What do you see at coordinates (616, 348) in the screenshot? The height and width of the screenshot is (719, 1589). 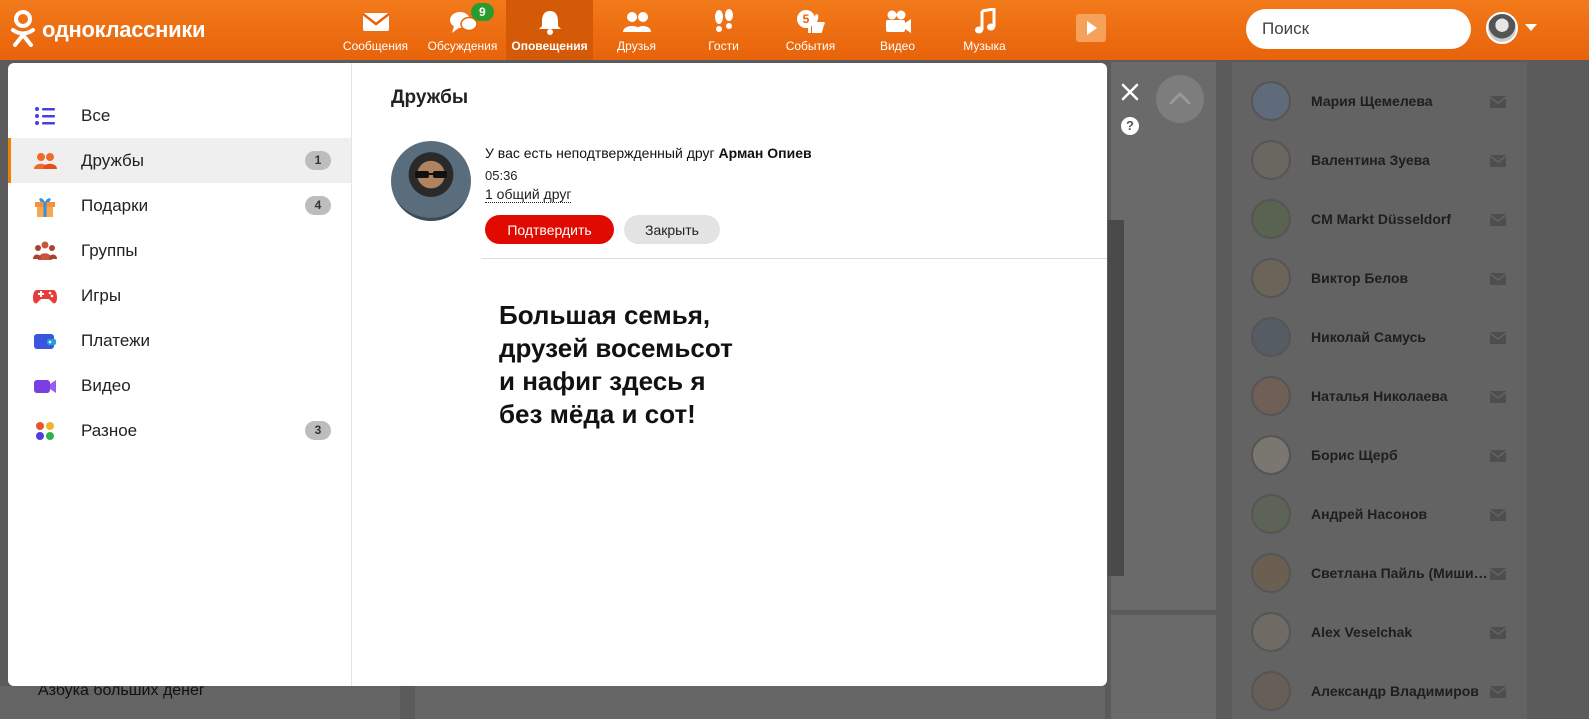 I see `poem-line: друзей восемьсот` at bounding box center [616, 348].